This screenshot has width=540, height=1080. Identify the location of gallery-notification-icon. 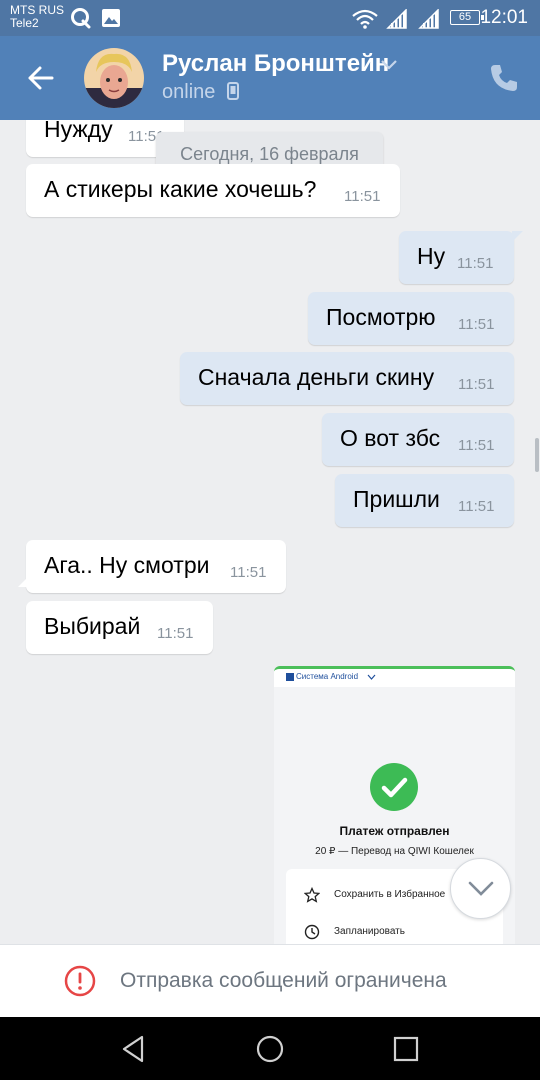
(111, 20).